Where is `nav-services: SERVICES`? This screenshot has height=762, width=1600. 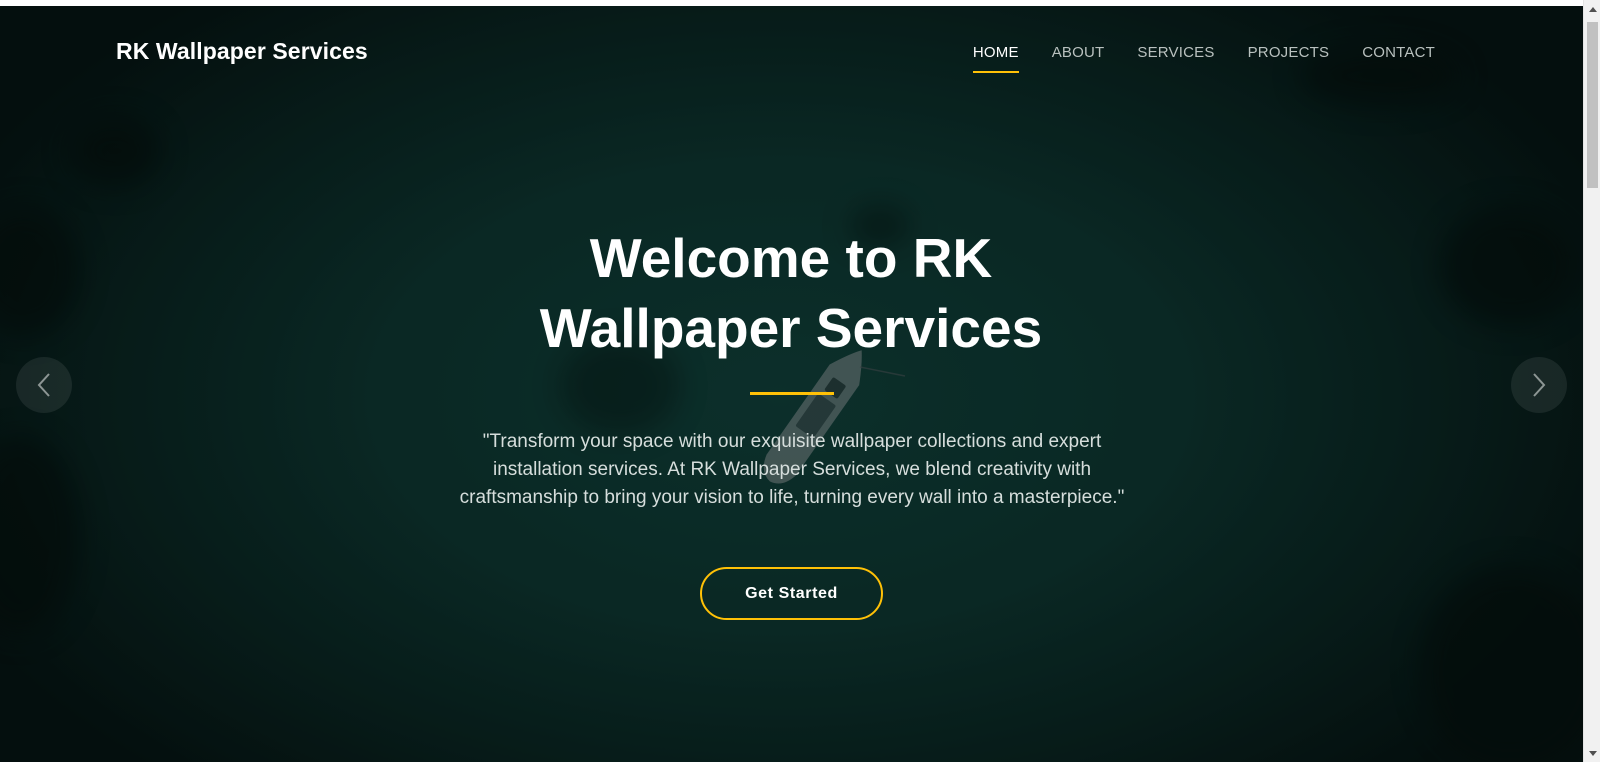 nav-services: SERVICES is located at coordinates (1175, 52).